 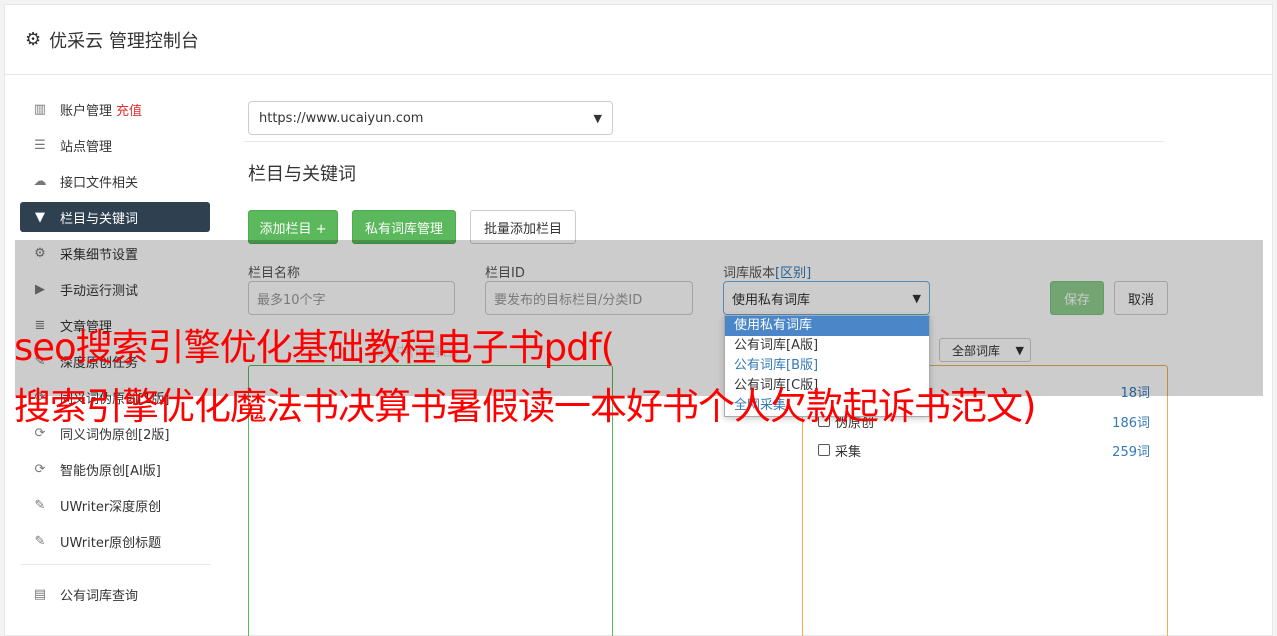 What do you see at coordinates (99, 596) in the screenshot?
I see `sidebar-item-label: 公有词库查询` at bounding box center [99, 596].